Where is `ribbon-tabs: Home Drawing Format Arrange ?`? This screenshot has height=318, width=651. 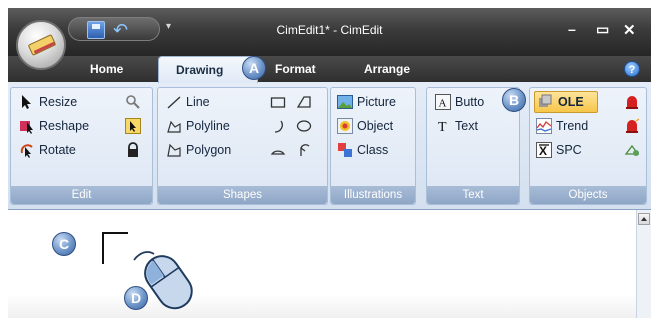 ribbon-tabs: Home Drawing Format Arrange ? is located at coordinates (329, 69).